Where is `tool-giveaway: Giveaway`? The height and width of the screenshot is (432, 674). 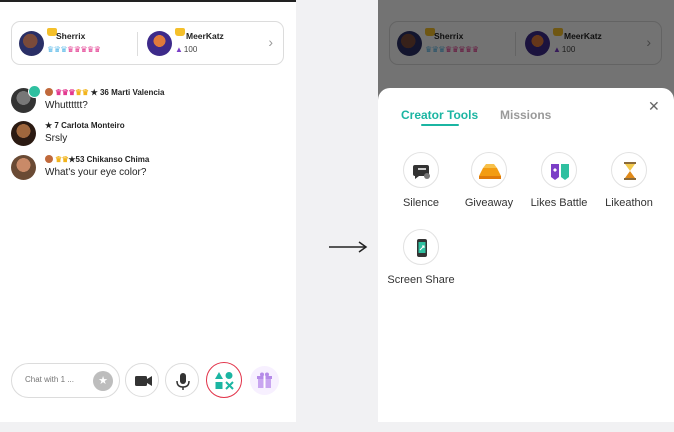 tool-giveaway: Giveaway is located at coordinates (489, 180).